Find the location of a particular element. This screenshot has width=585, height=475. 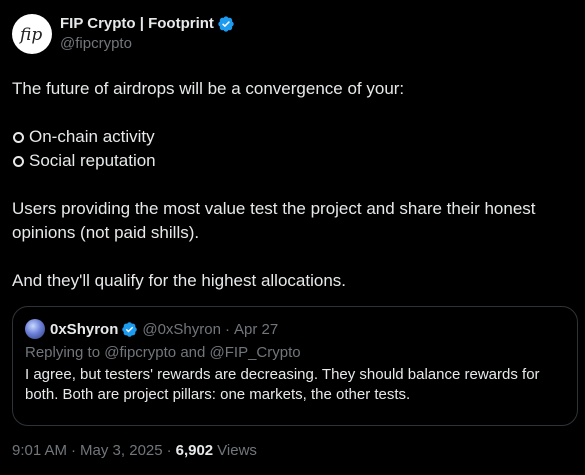

quote-header: 0xShyron @0xShyron · Apr 27 is located at coordinates (295, 329).